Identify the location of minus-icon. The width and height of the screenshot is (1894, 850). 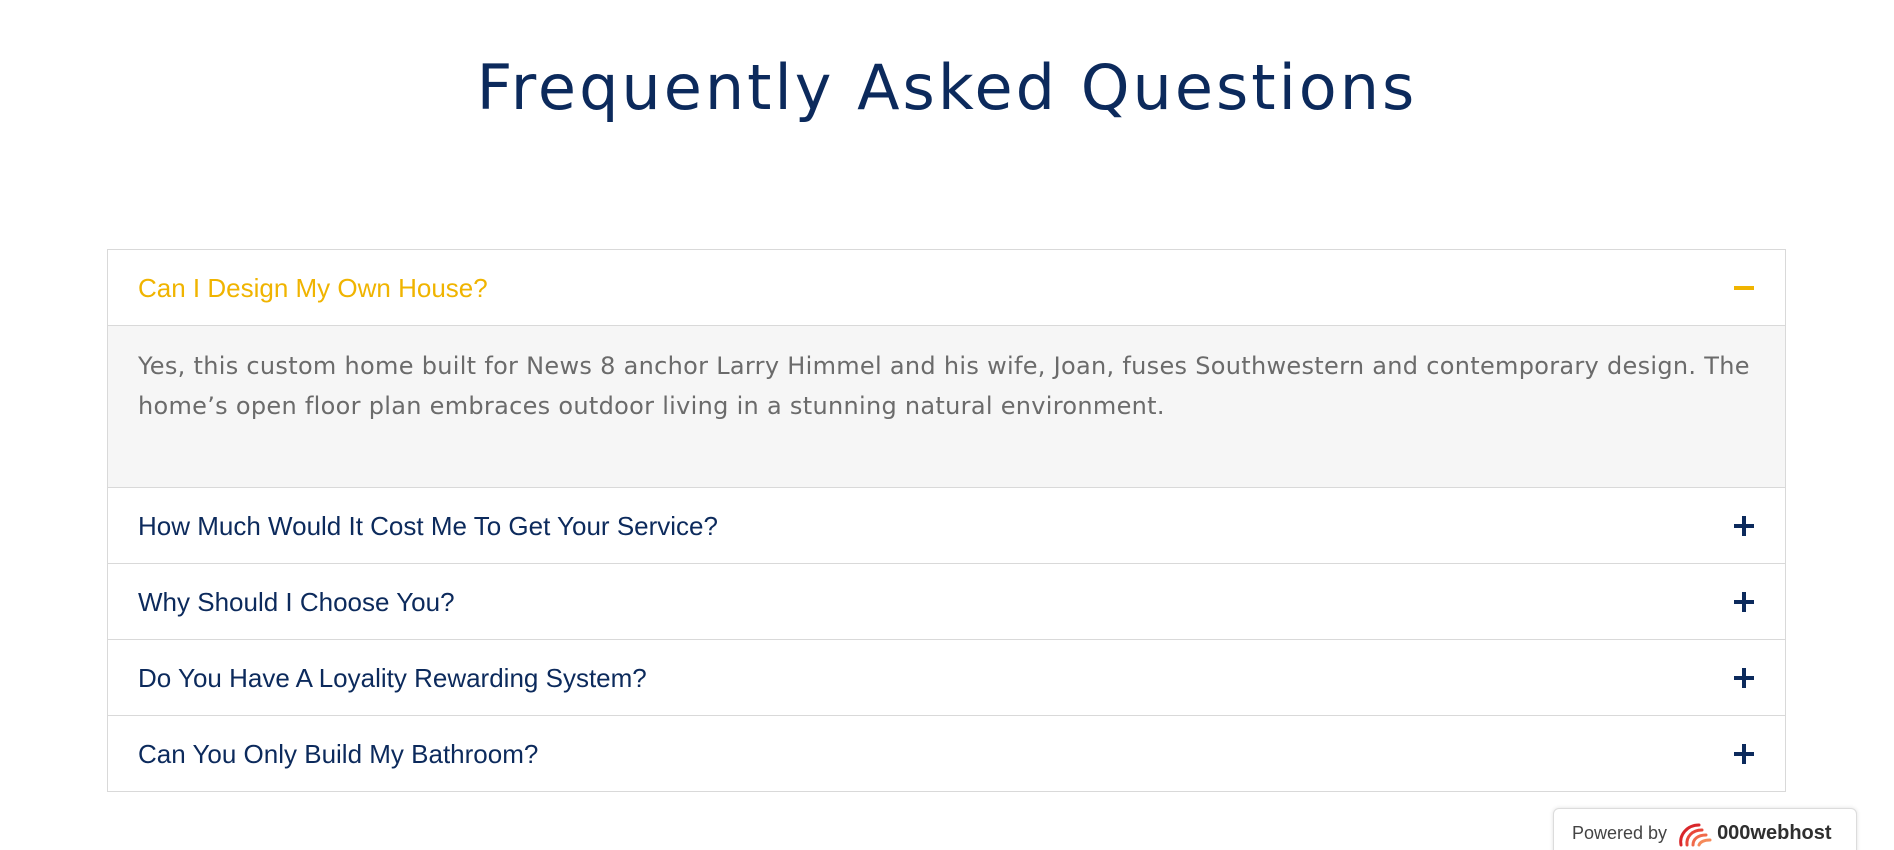
(1744, 288).